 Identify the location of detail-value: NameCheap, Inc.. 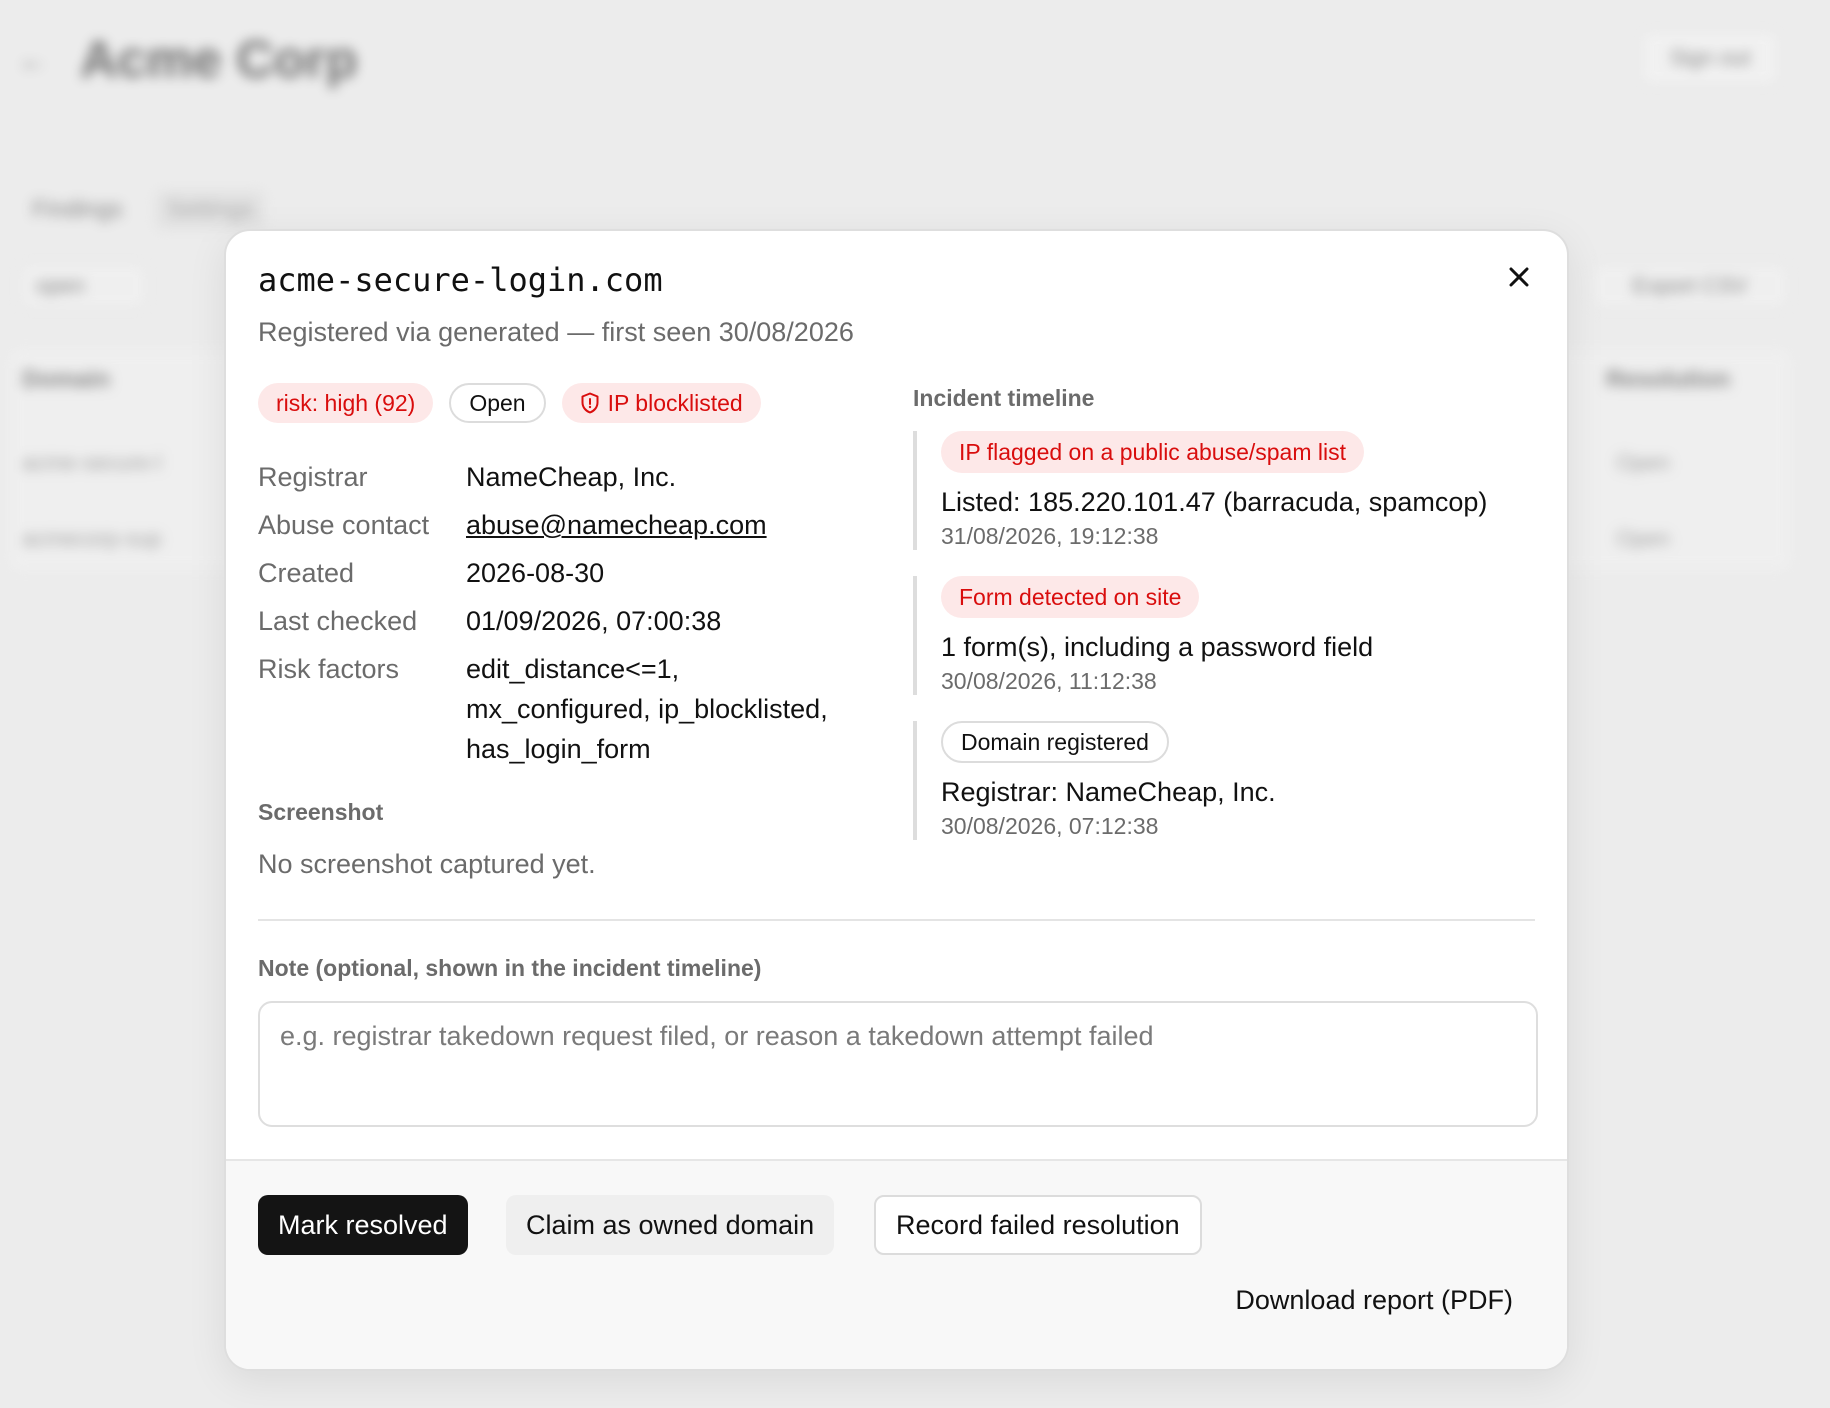
(571, 477).